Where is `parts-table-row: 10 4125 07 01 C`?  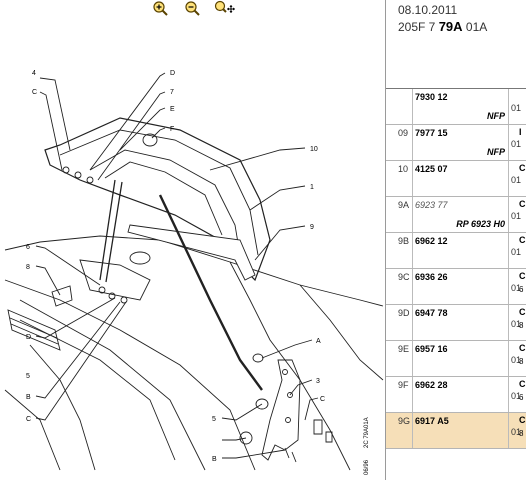 parts-table-row: 10 4125 07 01 C is located at coordinates (456, 179).